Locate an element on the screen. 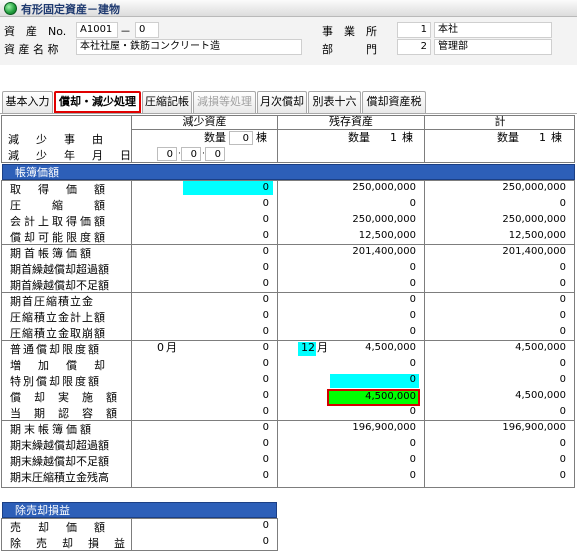  dec-date-month: 0 is located at coordinates (191, 154).